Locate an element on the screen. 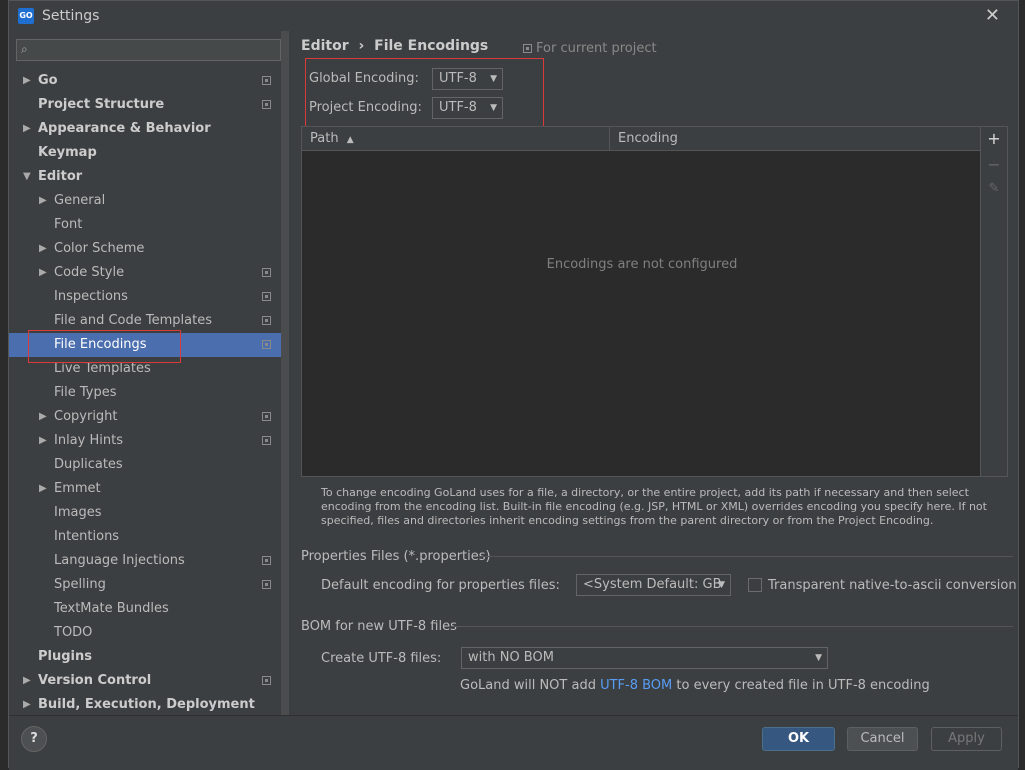 The width and height of the screenshot is (1025, 770). properties-section-divider is located at coordinates (746, 556).